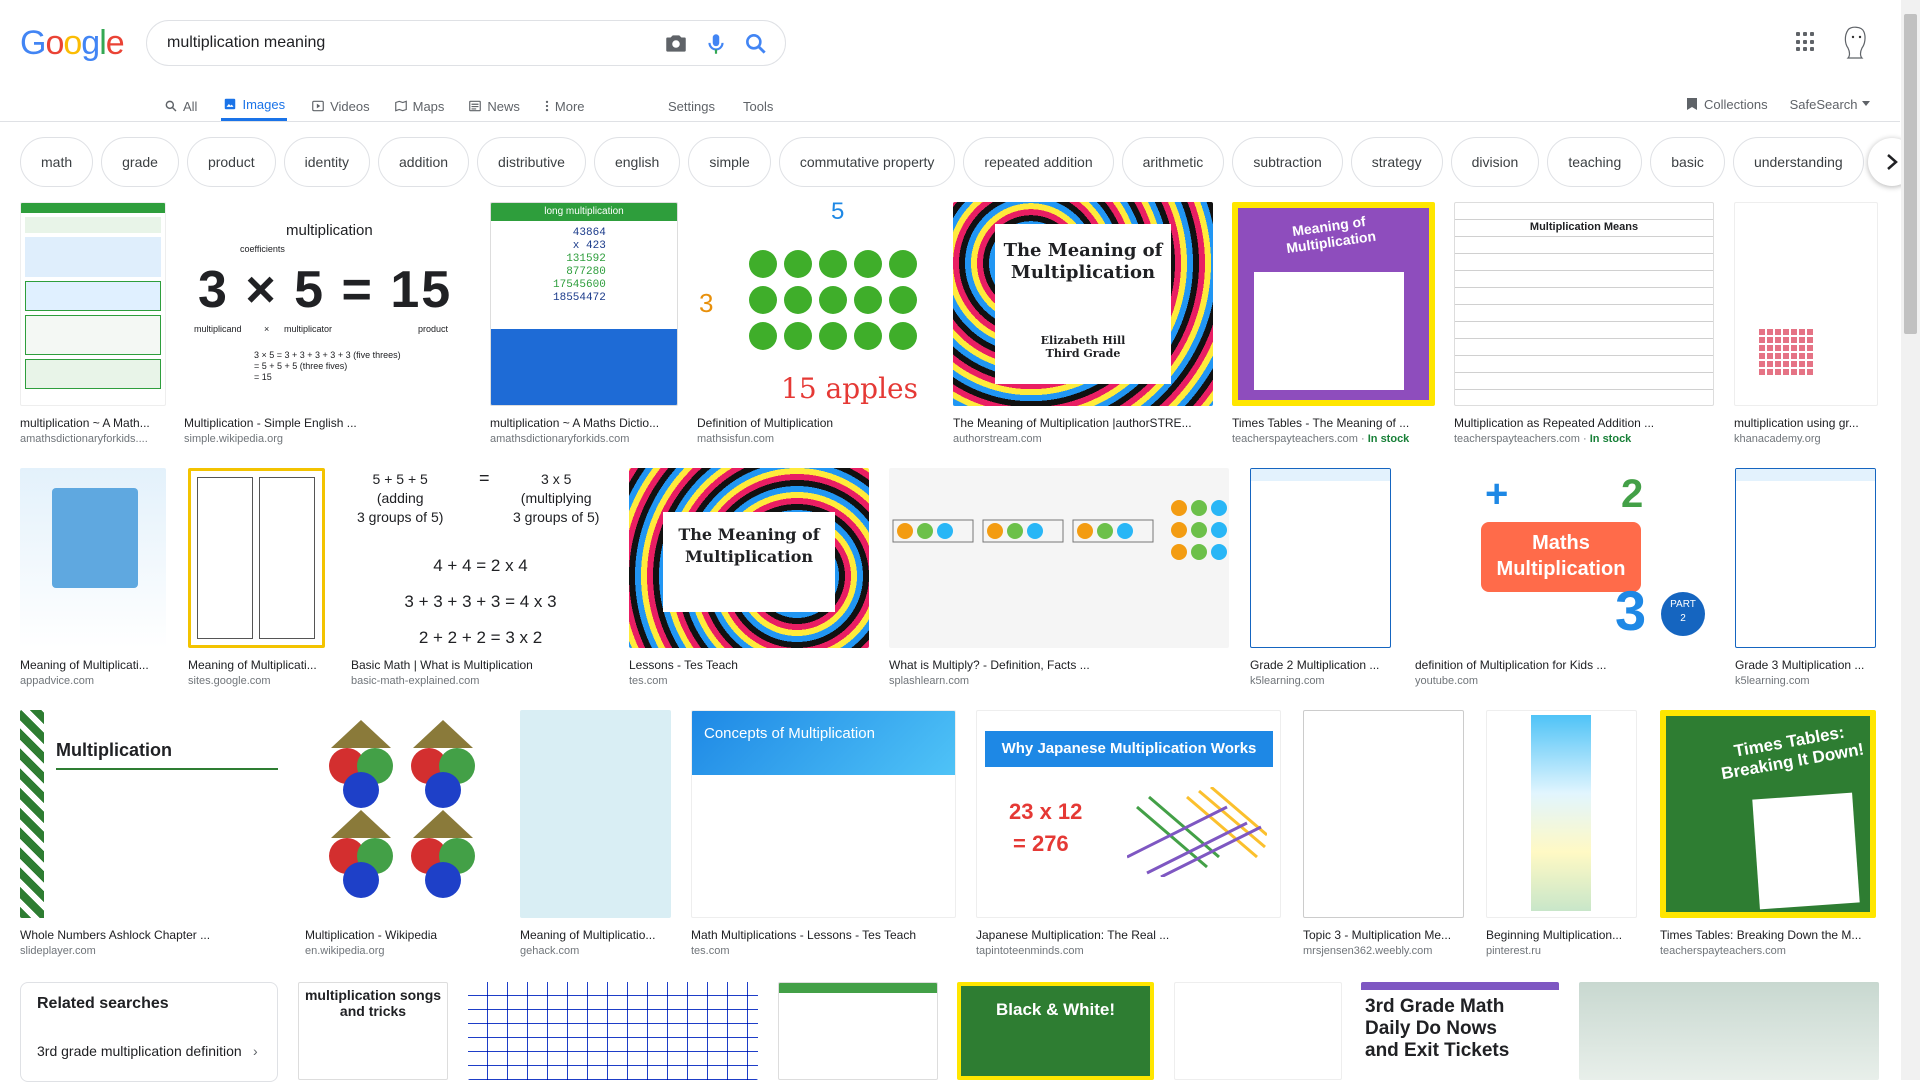 The height and width of the screenshot is (1082, 1920). Describe the element at coordinates (329, 230) in the screenshot. I see `image-text: multiplication` at that location.